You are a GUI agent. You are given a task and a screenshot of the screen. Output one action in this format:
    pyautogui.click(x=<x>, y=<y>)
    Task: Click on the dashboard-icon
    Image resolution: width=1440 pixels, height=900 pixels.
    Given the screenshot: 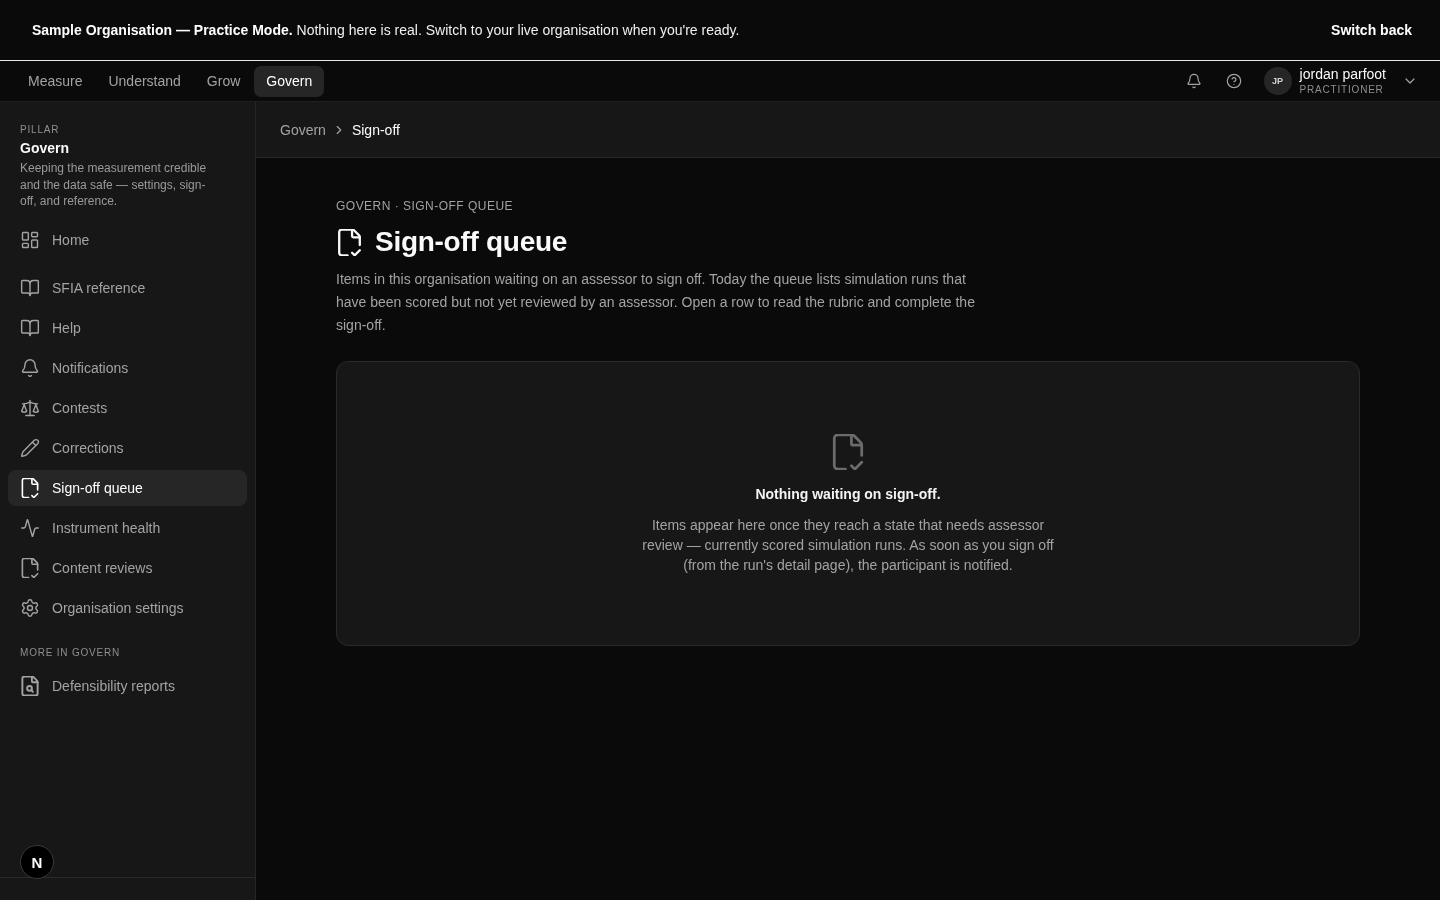 What is the action you would take?
    pyautogui.click(x=30, y=239)
    